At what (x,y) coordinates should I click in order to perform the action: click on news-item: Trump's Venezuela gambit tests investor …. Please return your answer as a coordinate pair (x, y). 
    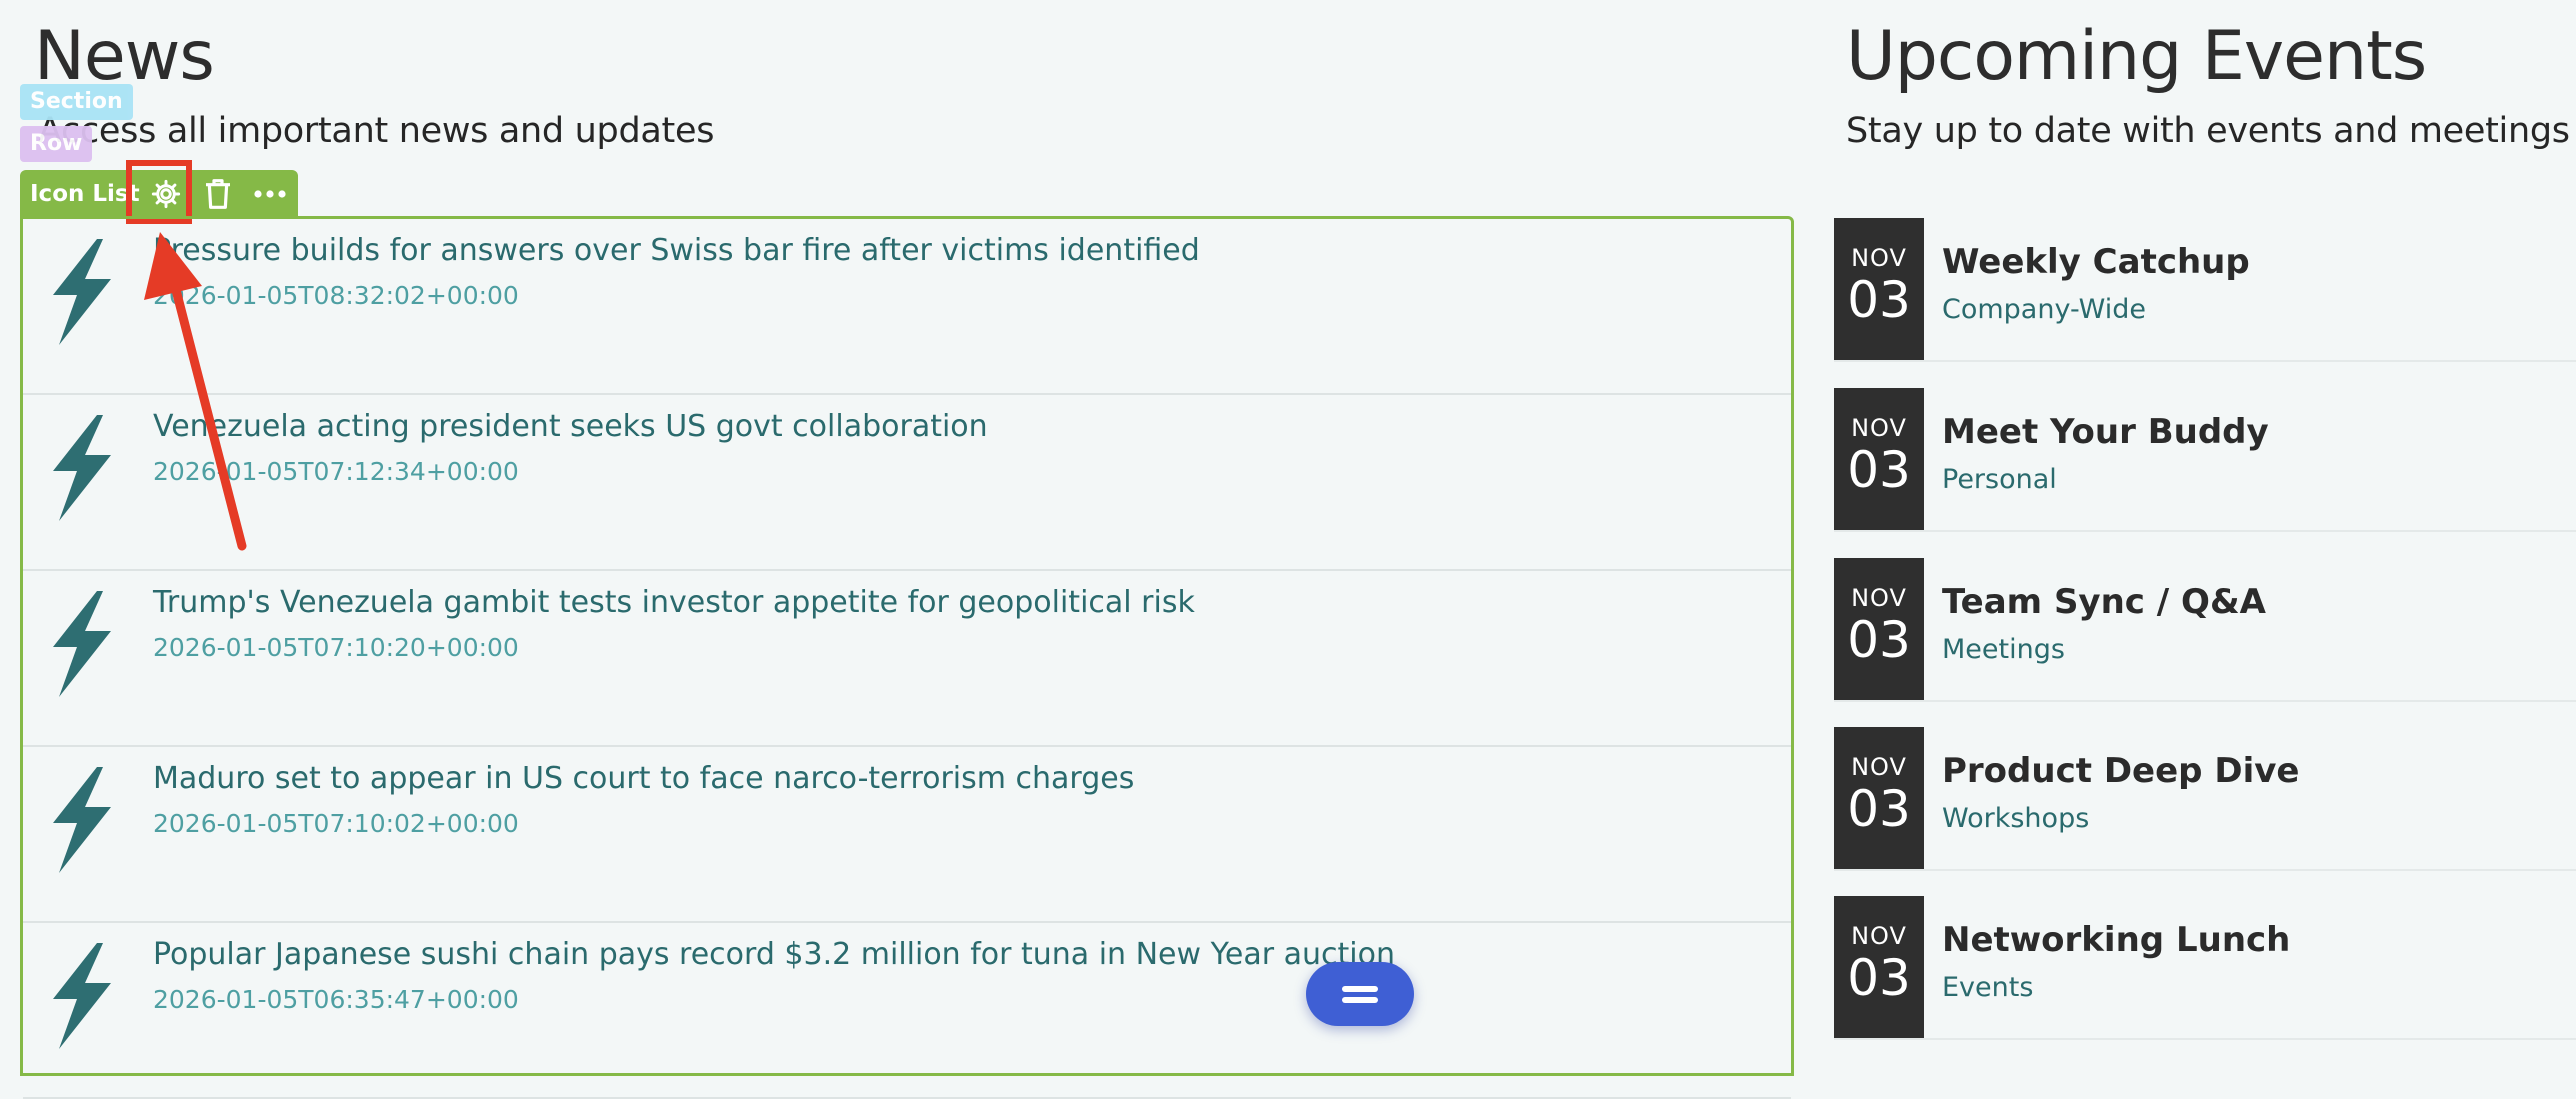
    Looking at the image, I should click on (907, 659).